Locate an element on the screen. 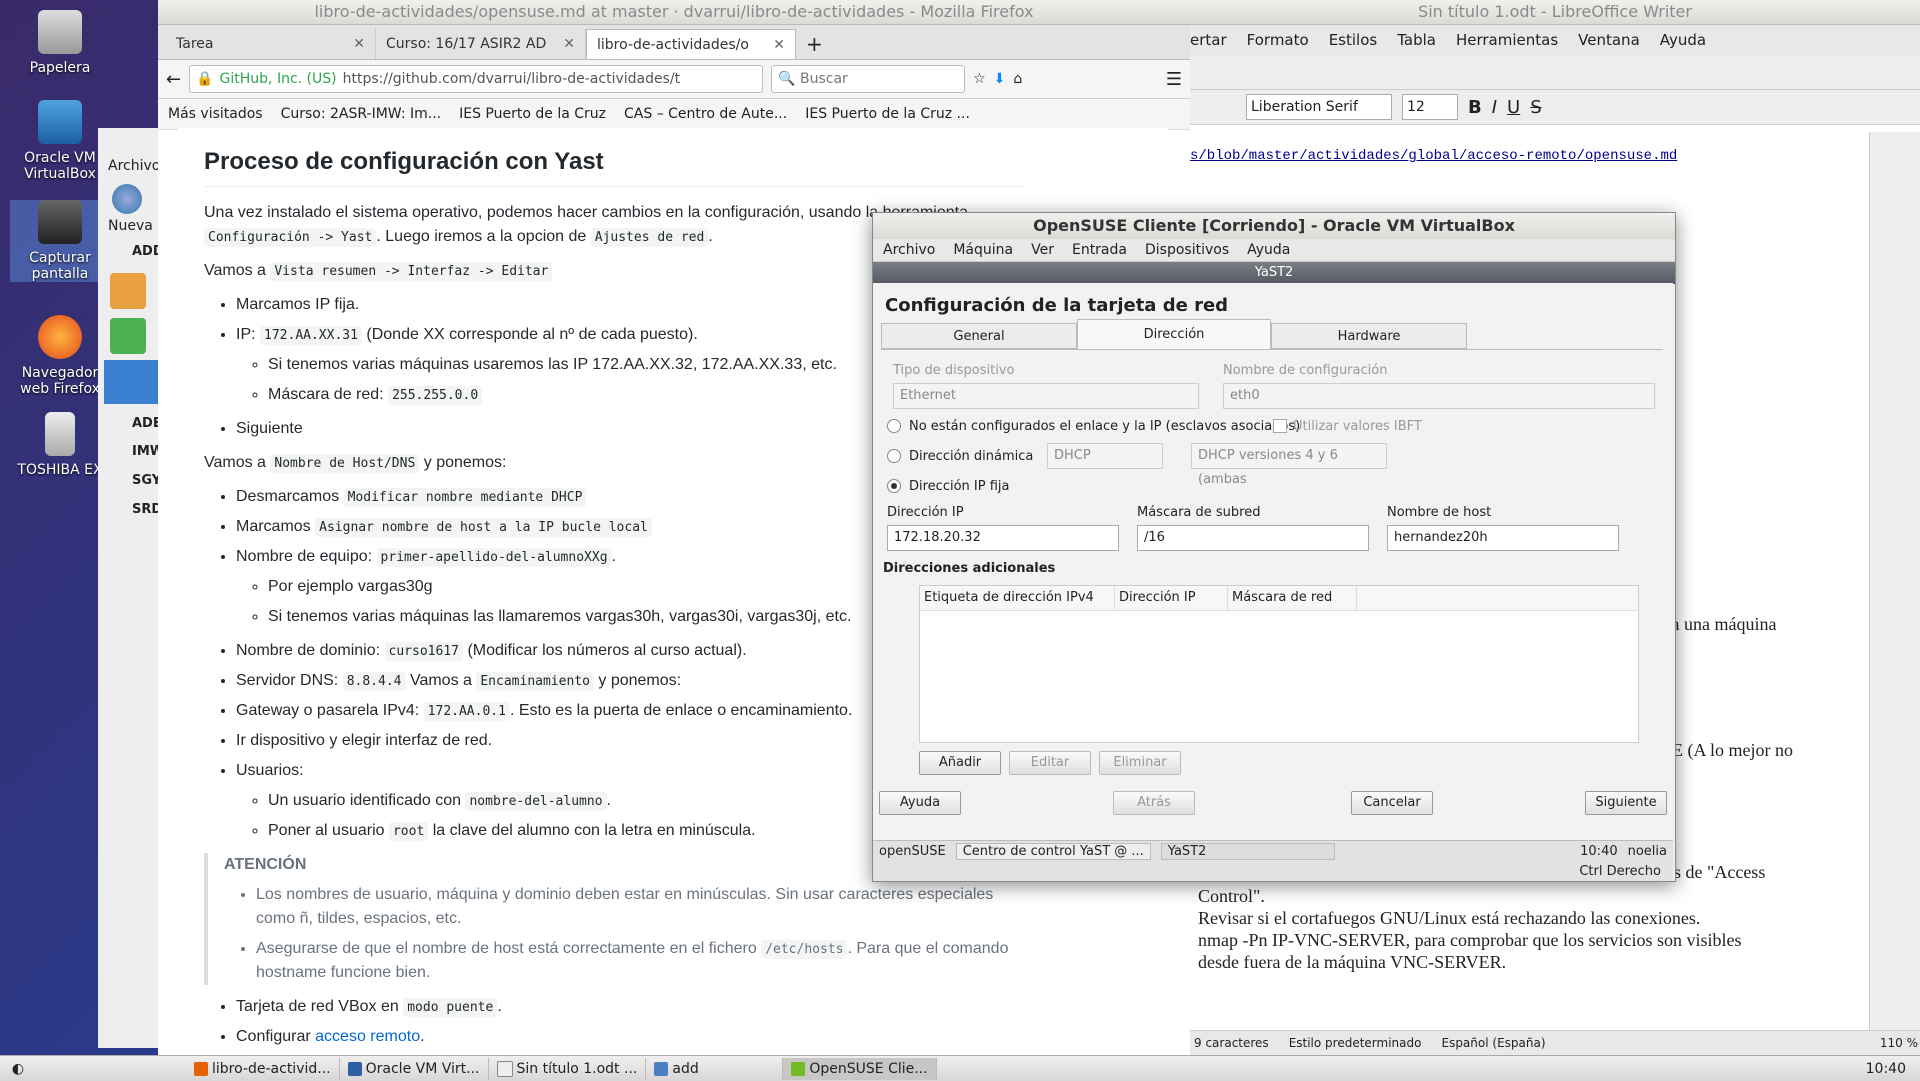 This screenshot has width=1920, height=1081. new-vm-label: Nueva is located at coordinates (130, 226).